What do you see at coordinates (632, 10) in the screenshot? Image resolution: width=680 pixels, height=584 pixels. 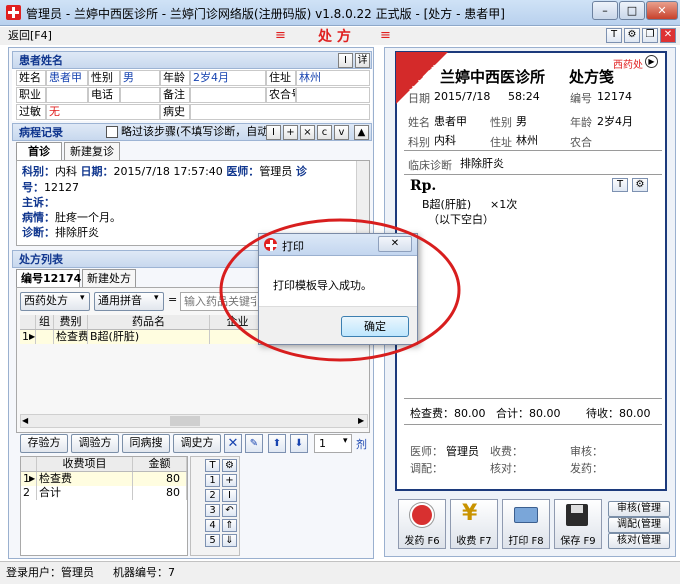 I see `maximize-button: □` at bounding box center [632, 10].